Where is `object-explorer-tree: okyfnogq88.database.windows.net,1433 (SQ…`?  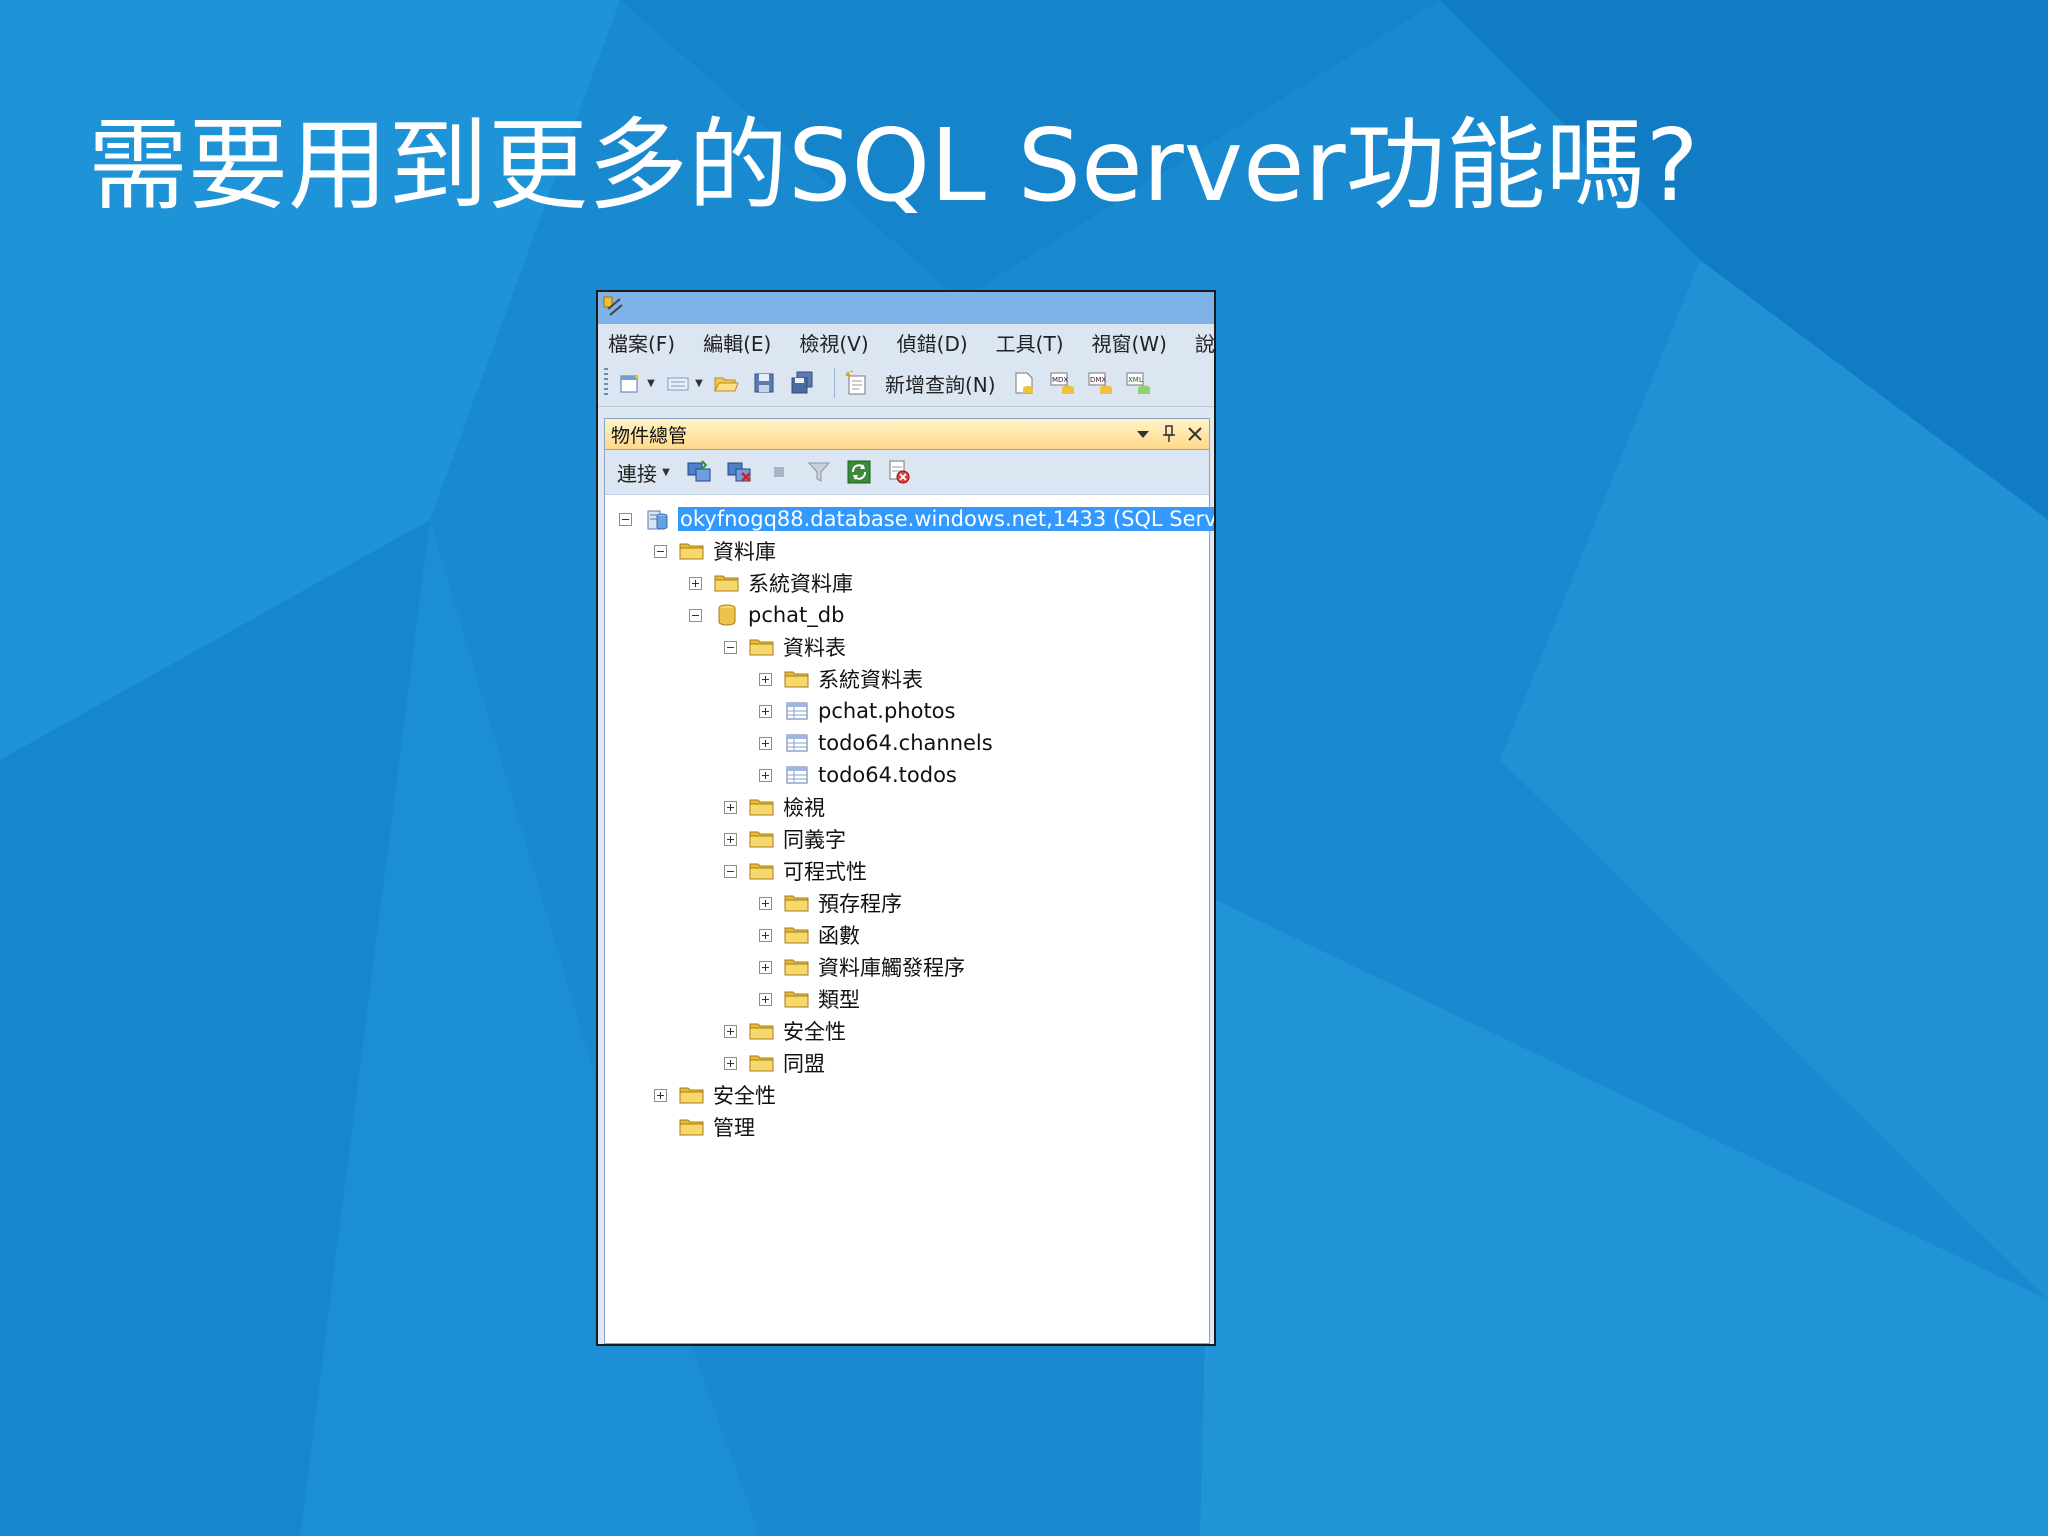 object-explorer-tree: okyfnogq88.database.windows.net,1433 (SQ… is located at coordinates (909, 819).